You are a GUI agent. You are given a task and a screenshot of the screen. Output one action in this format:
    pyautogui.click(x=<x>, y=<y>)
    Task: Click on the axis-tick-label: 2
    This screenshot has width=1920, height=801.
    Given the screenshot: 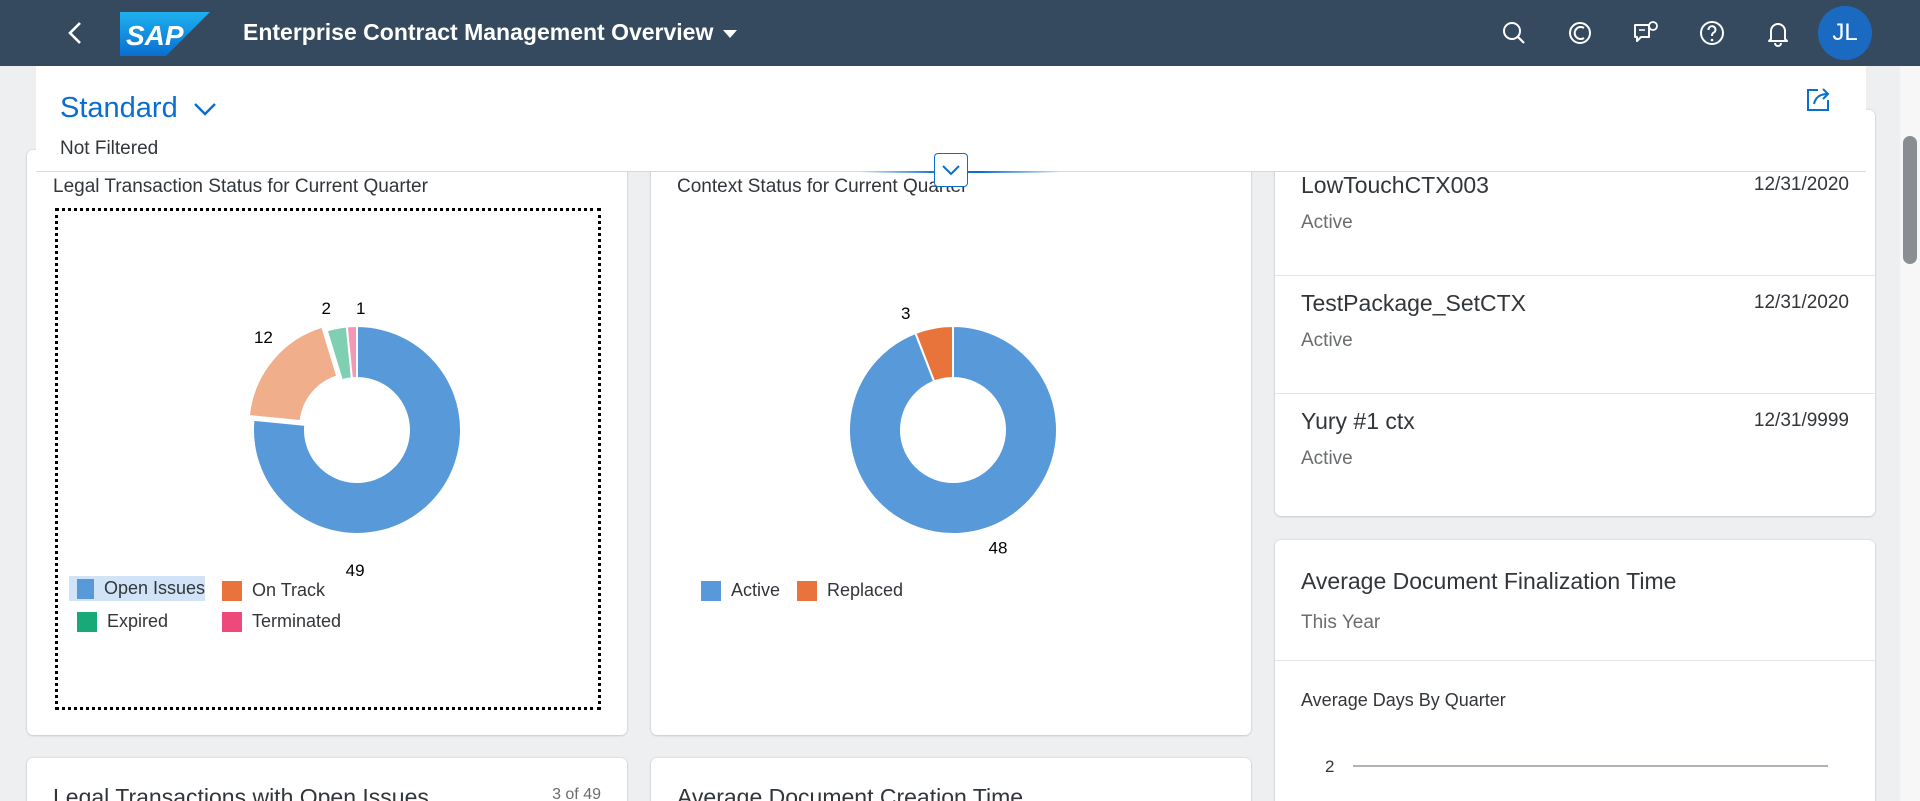 What is the action you would take?
    pyautogui.click(x=1330, y=766)
    